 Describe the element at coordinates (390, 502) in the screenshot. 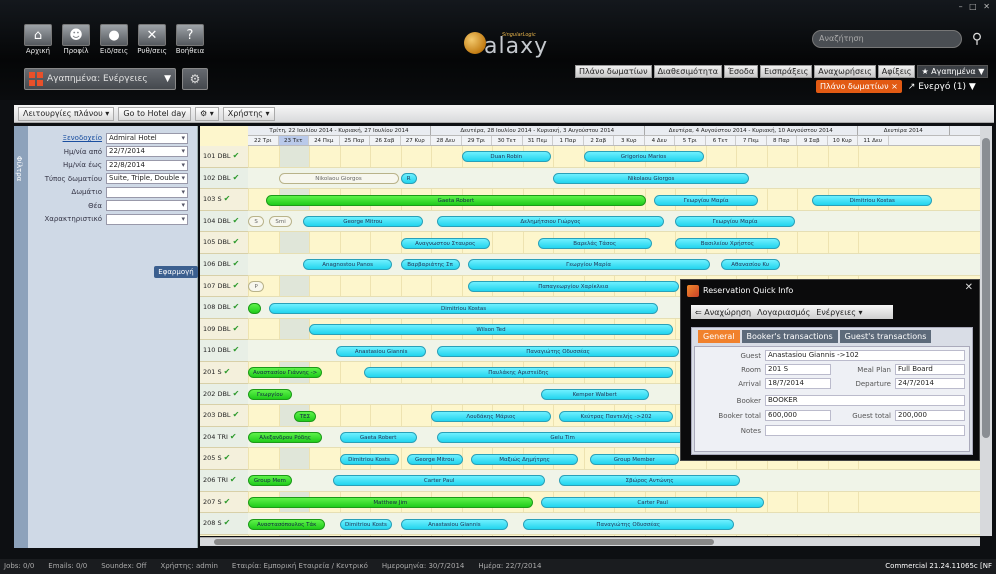

I see `reservation-bar: Matthew Jim` at that location.